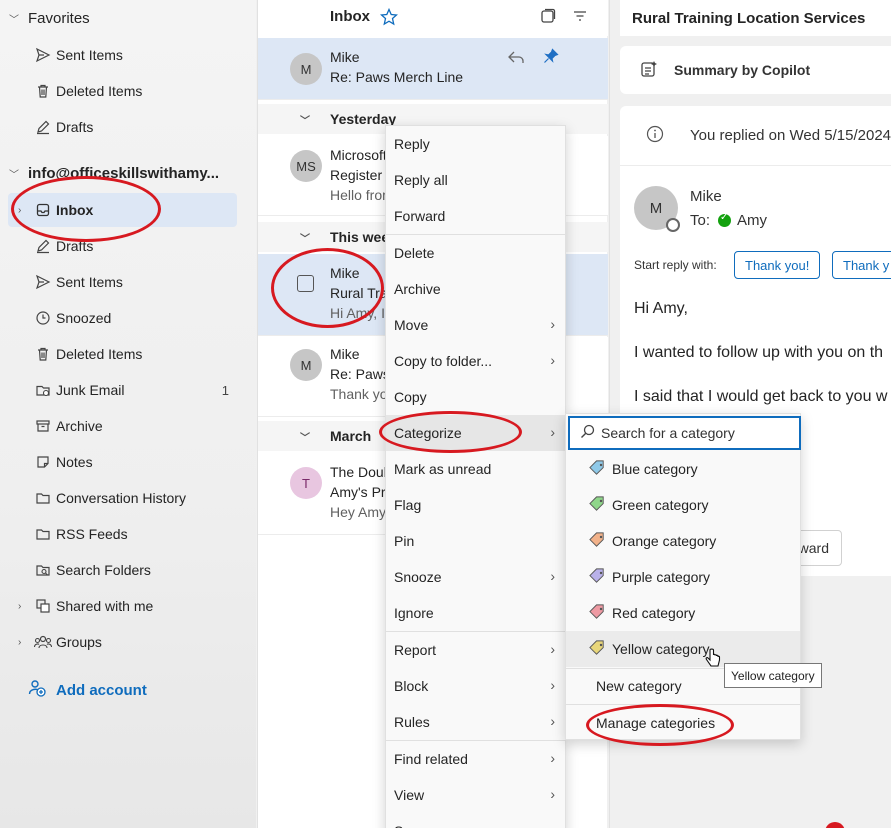 This screenshot has width=891, height=828. I want to click on search-icon, so click(587, 433).